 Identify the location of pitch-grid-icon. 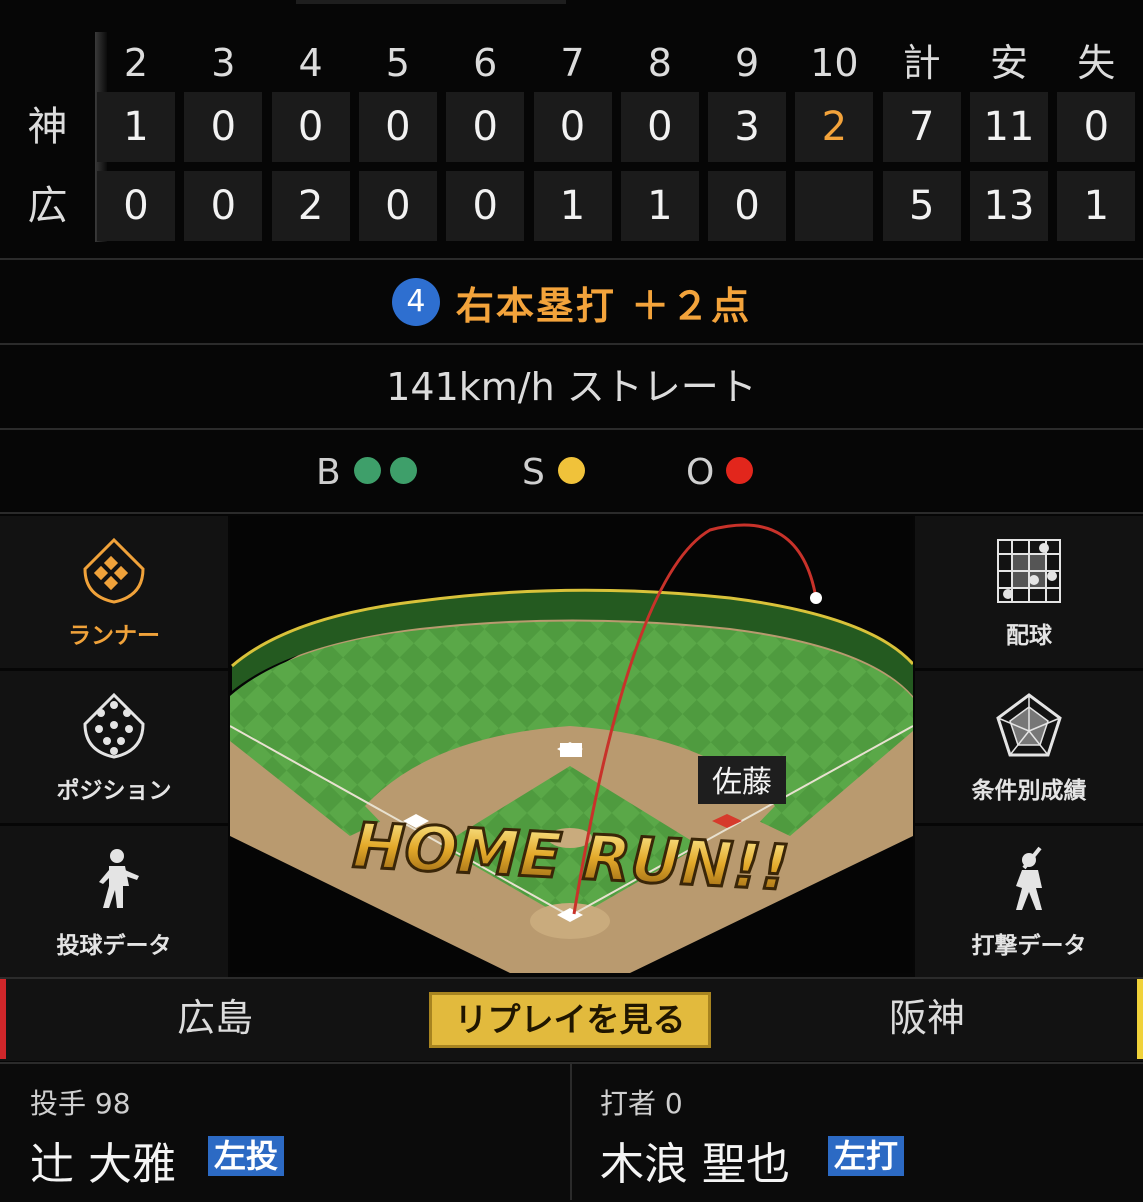
(1029, 571).